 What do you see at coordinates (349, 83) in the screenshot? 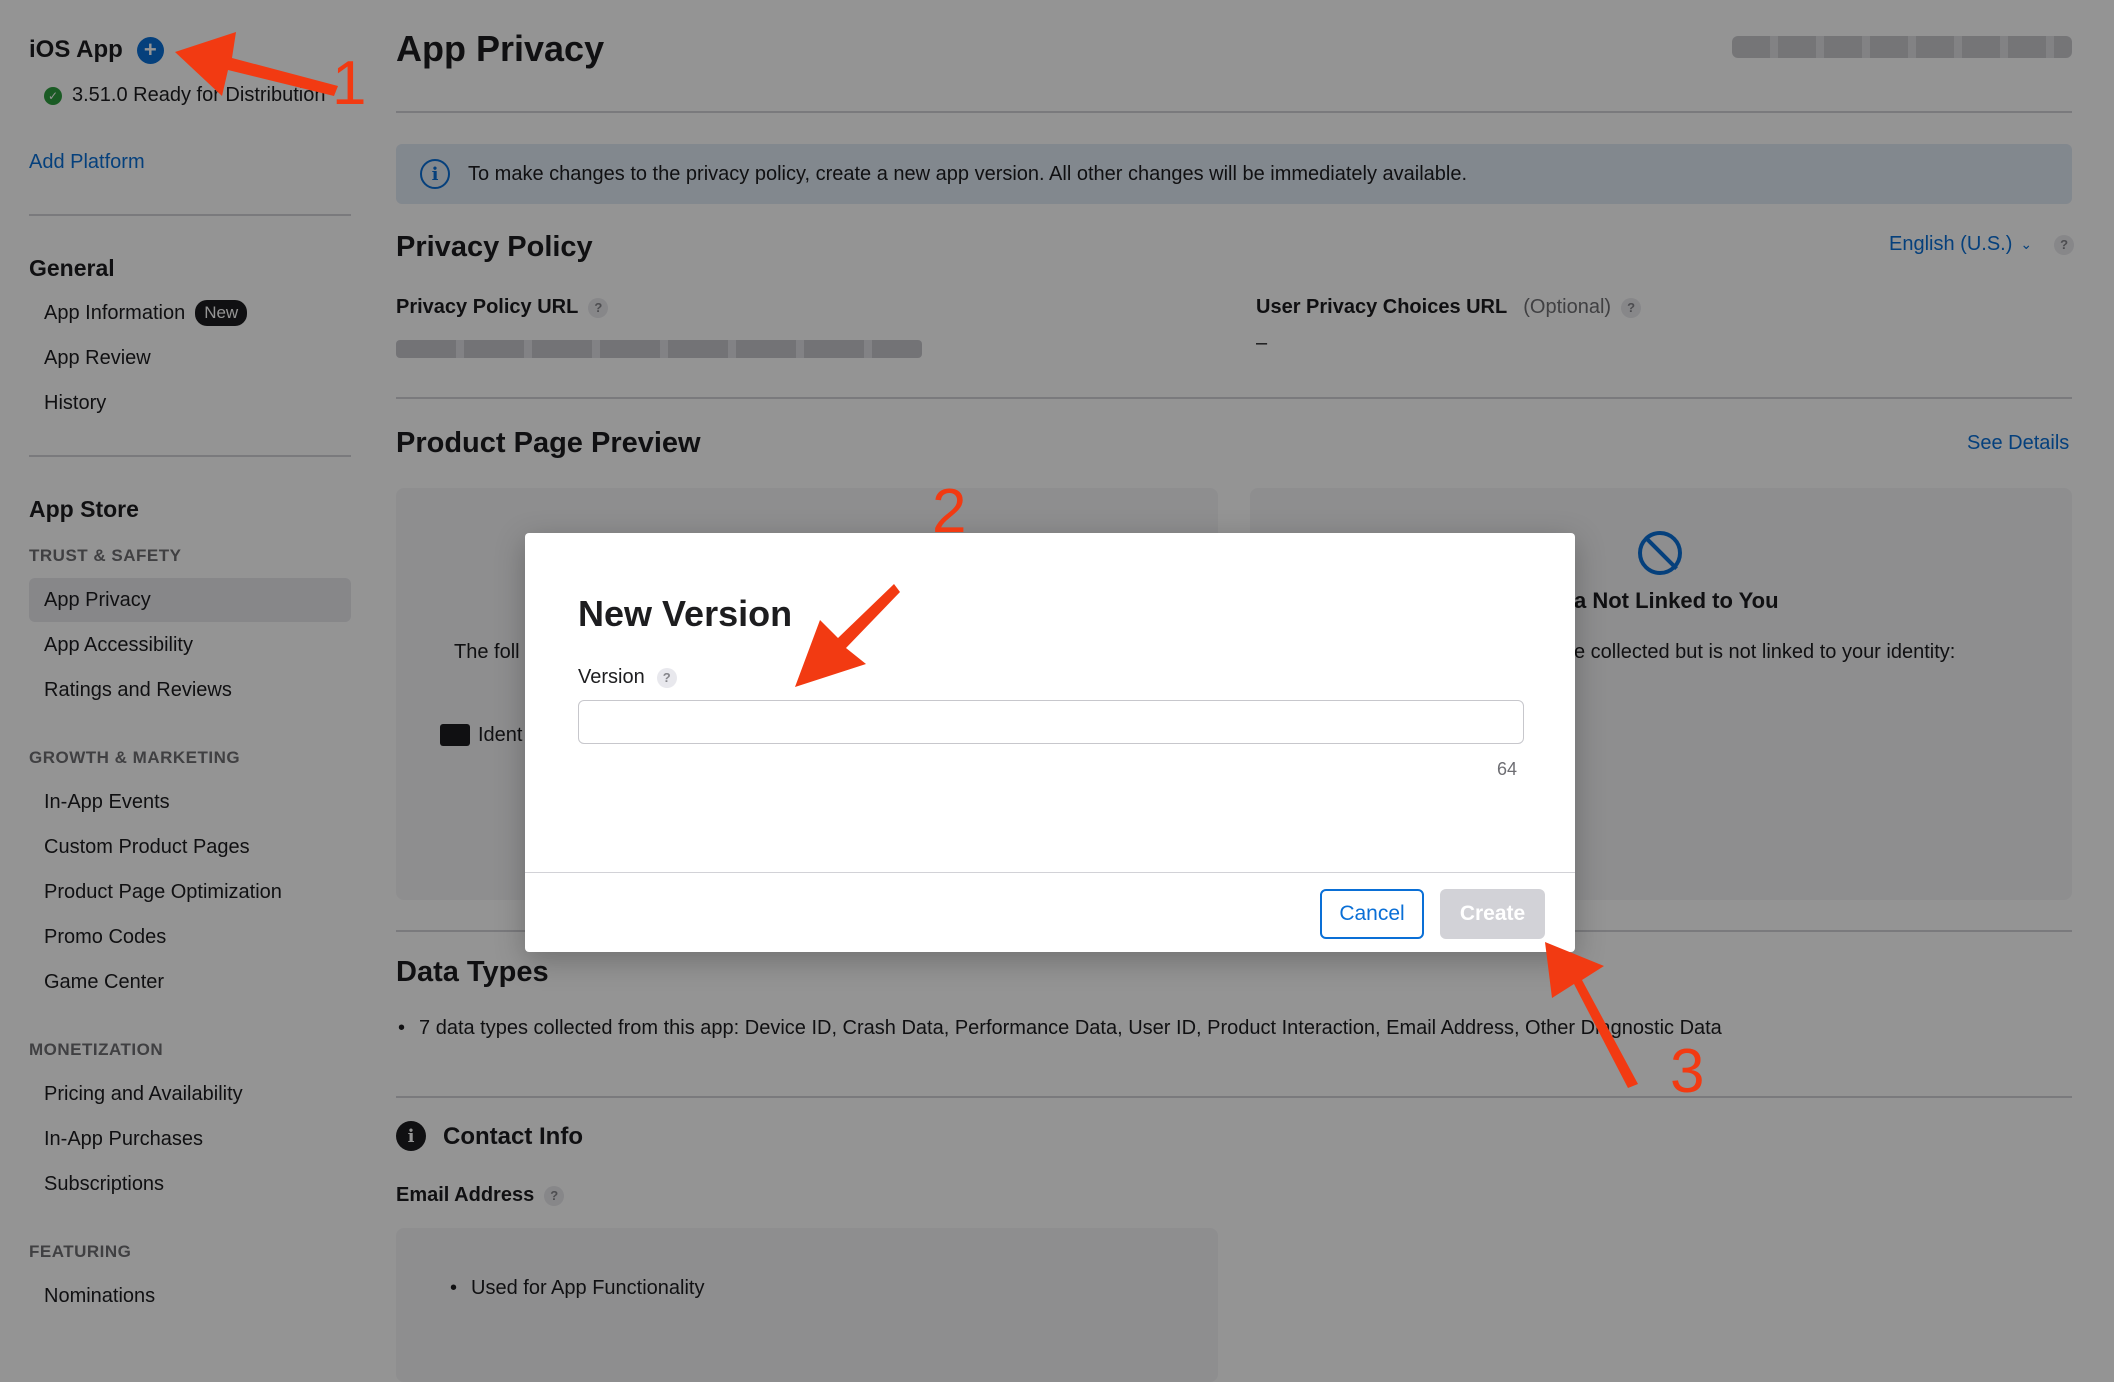
I see `annotation-number-1: 1` at bounding box center [349, 83].